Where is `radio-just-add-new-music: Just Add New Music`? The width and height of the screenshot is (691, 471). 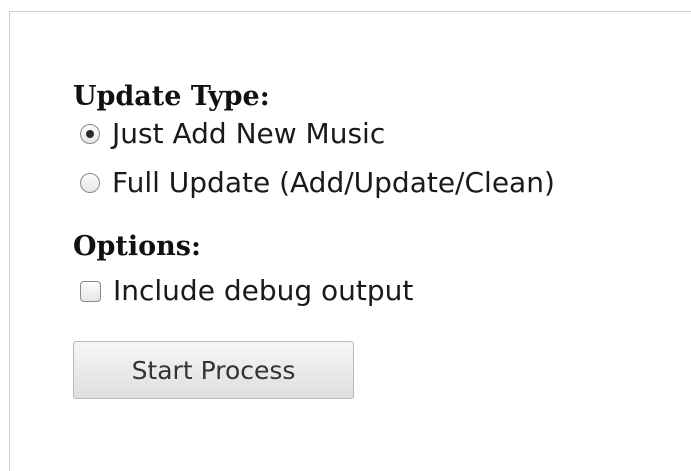 radio-just-add-new-music: Just Add New Music is located at coordinates (232, 134).